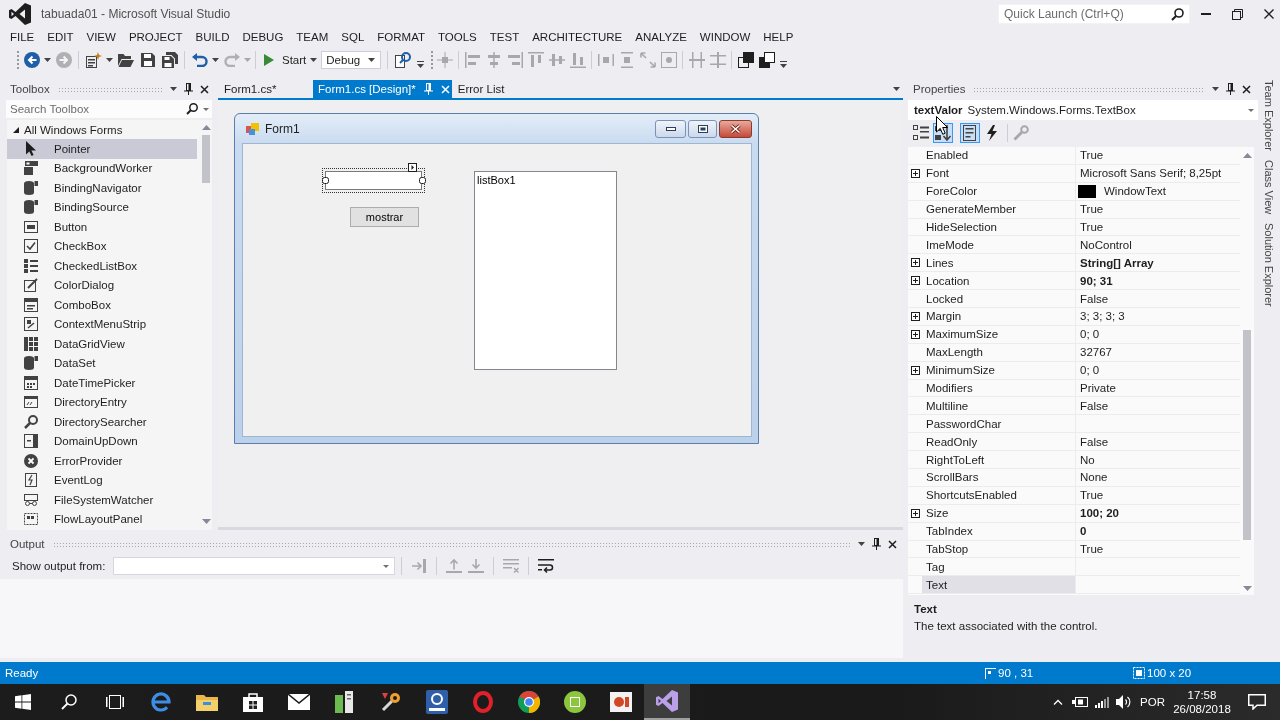 This screenshot has height=720, width=1280. What do you see at coordinates (352, 37) in the screenshot?
I see `menu-item: SQL` at bounding box center [352, 37].